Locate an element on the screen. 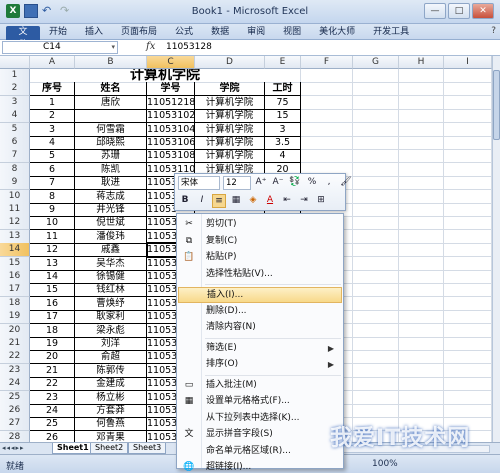 This screenshot has width=500, height=473. cell-G3 is located at coordinates (376, 102).